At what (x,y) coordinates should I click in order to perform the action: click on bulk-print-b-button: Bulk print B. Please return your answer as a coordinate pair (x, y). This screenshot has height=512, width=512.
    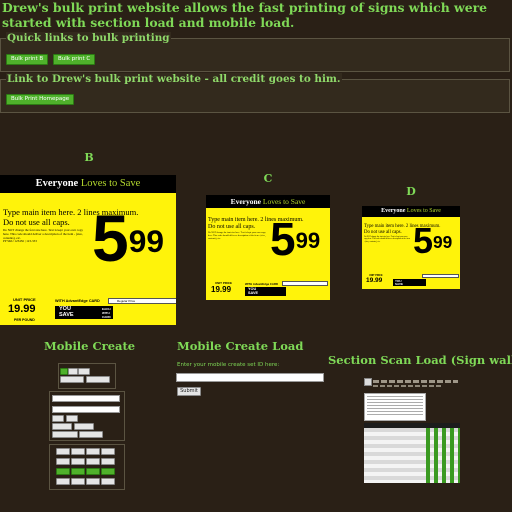
    Looking at the image, I should click on (27, 59).